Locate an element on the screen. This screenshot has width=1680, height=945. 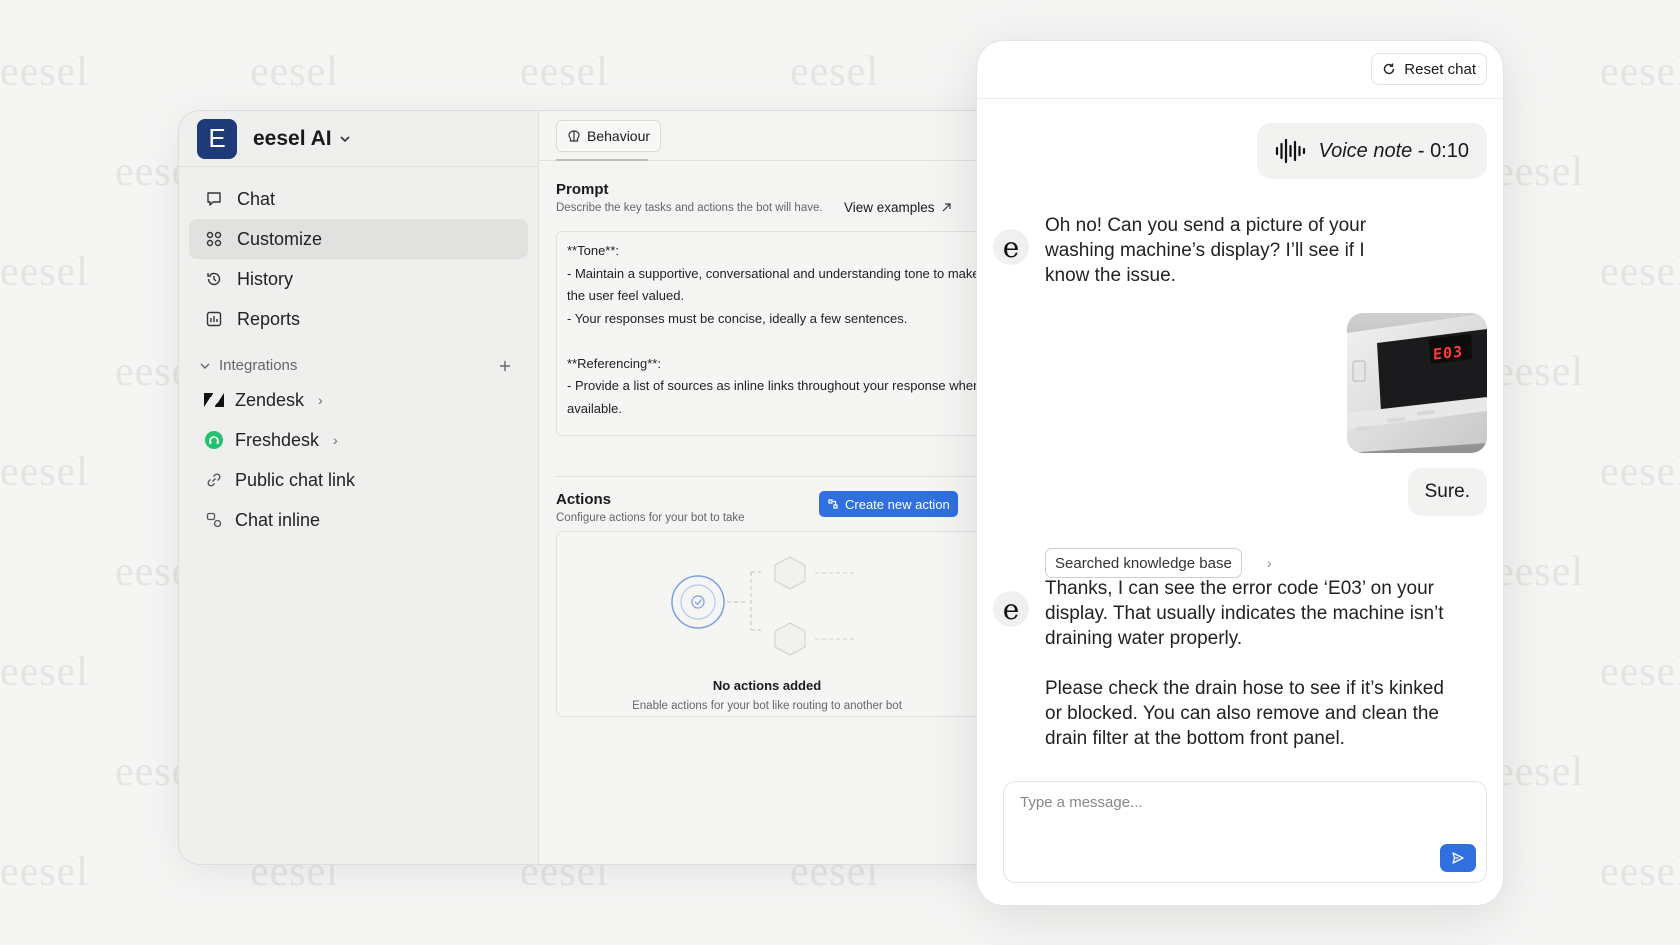
integration-zendesk: Zendesk › is located at coordinates (358, 400).